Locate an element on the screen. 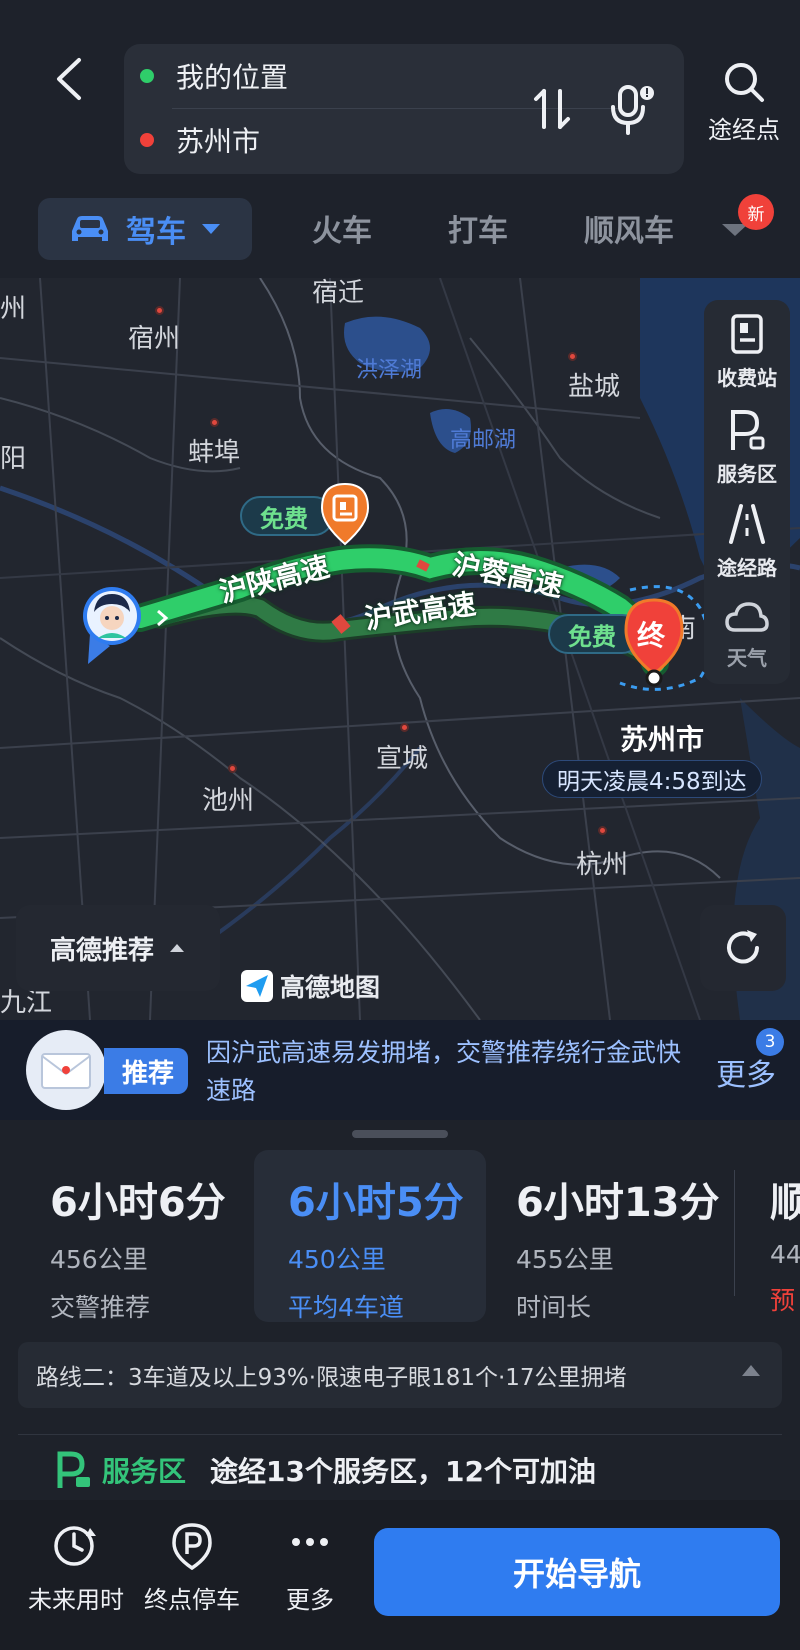  origin-field: 我的位置 is located at coordinates (214, 76).